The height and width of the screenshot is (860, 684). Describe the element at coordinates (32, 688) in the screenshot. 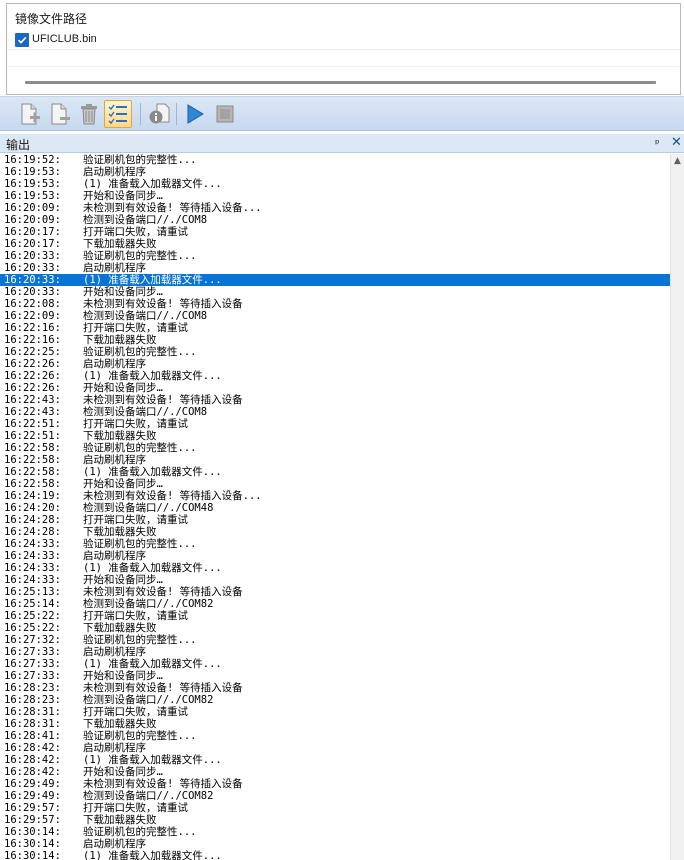

I see `log-timestamp: 16:28:23:` at that location.